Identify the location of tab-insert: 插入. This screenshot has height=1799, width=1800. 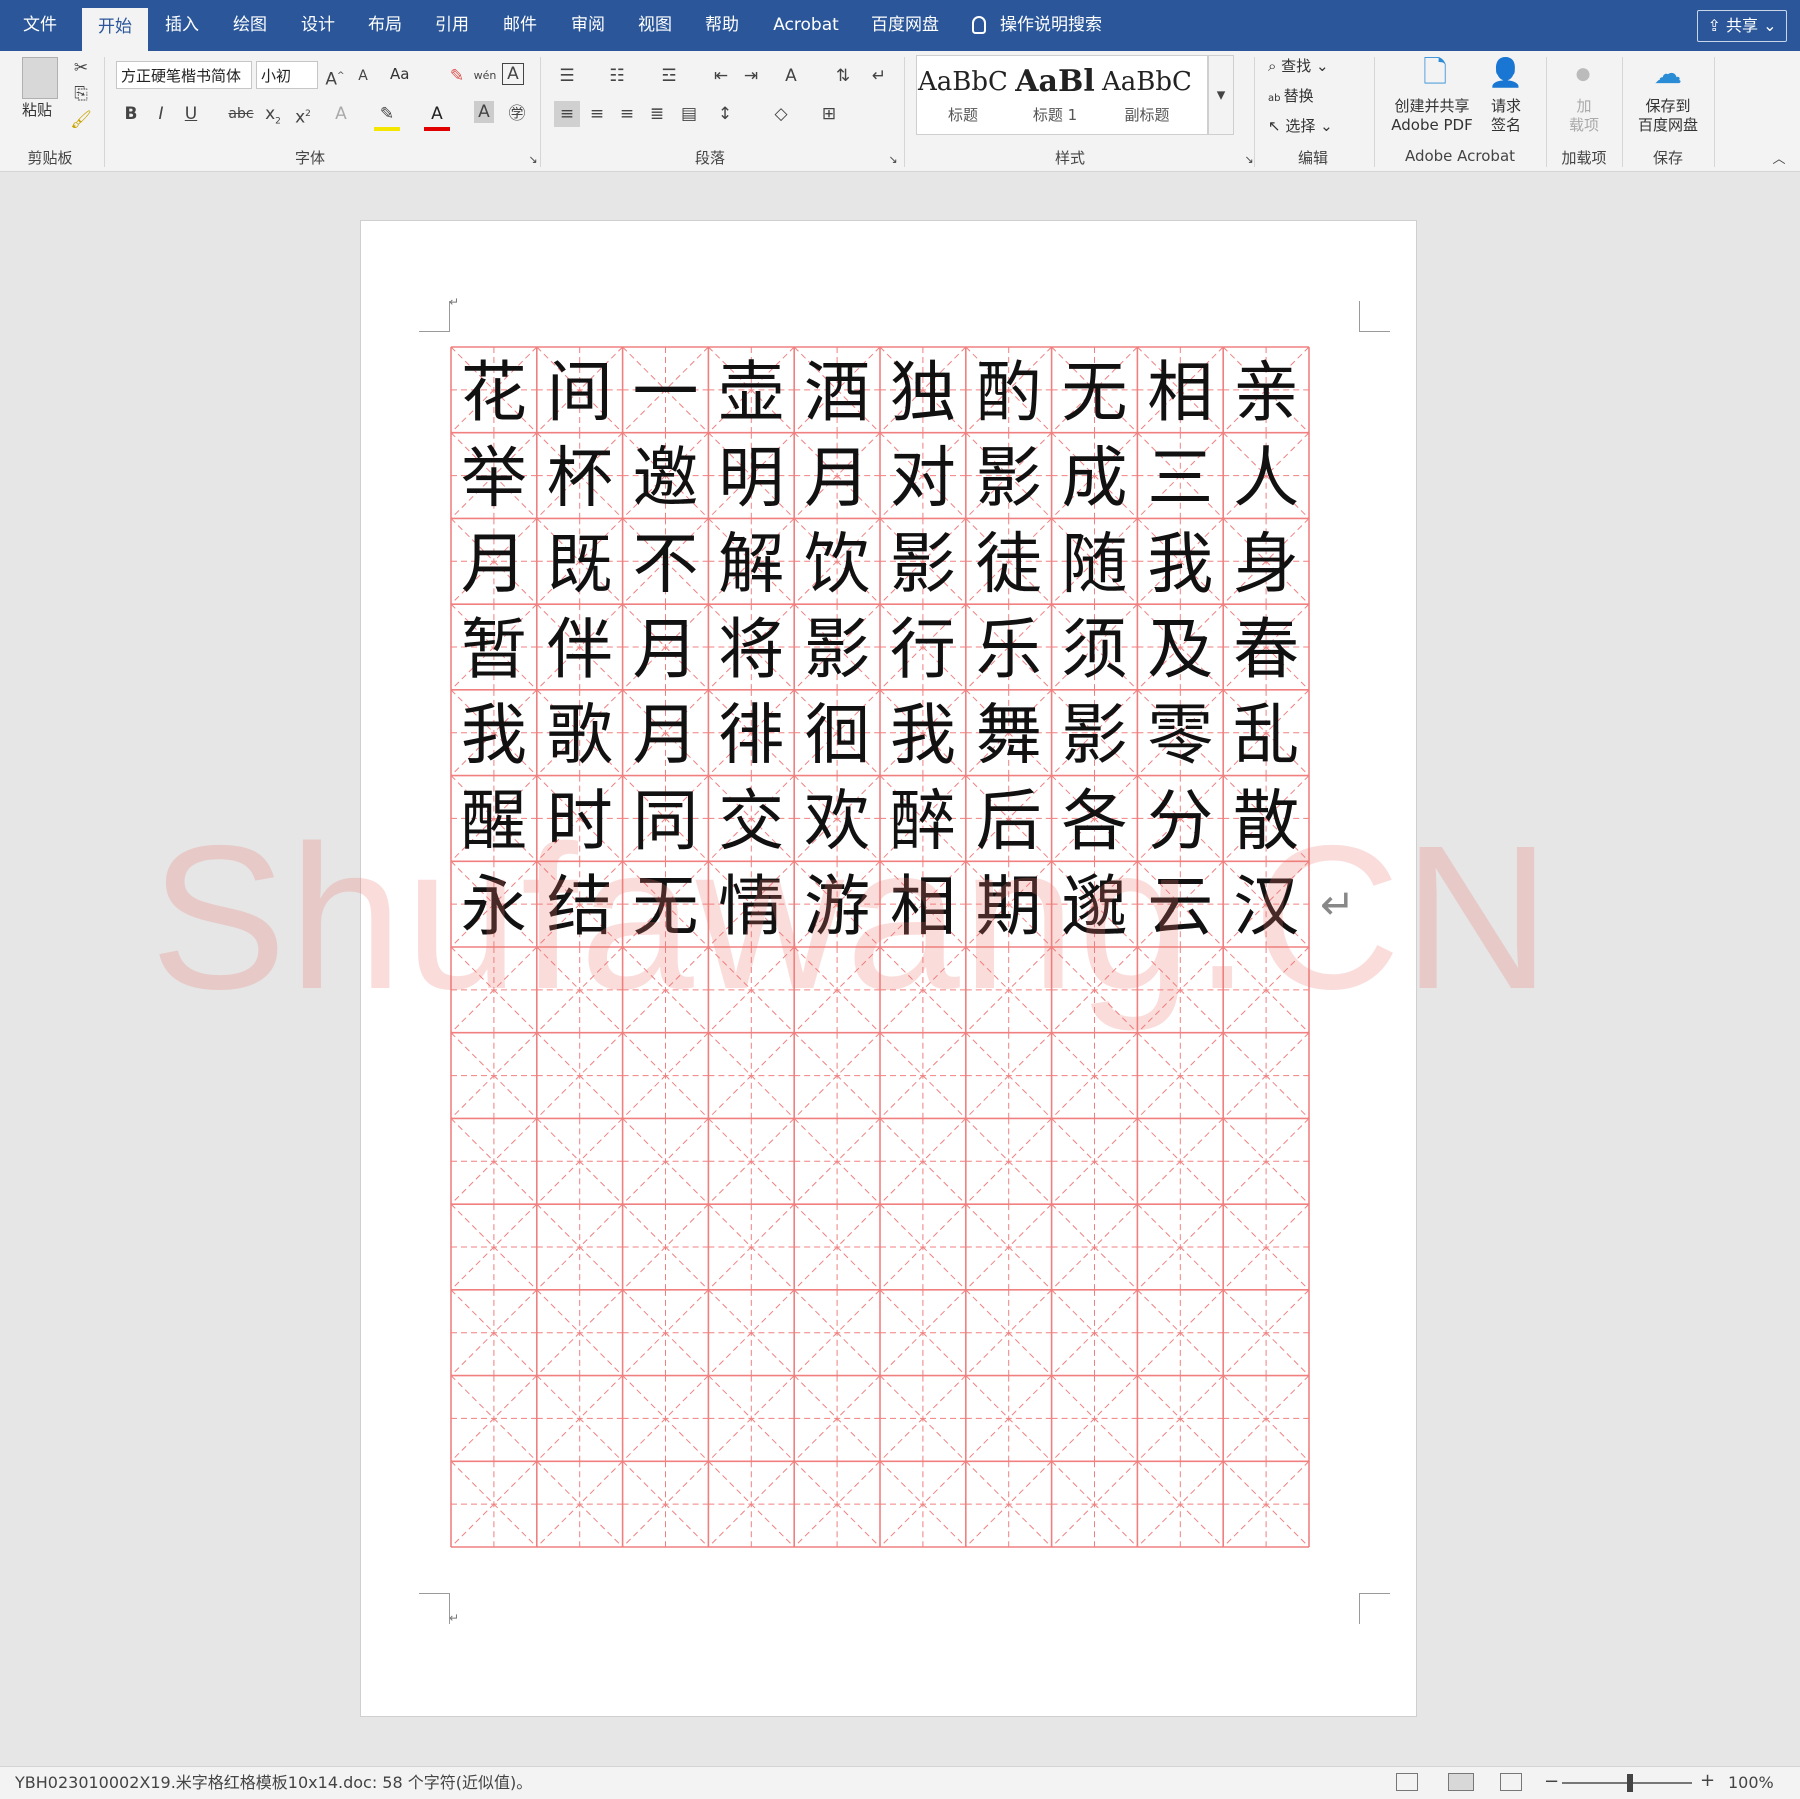
(182, 25).